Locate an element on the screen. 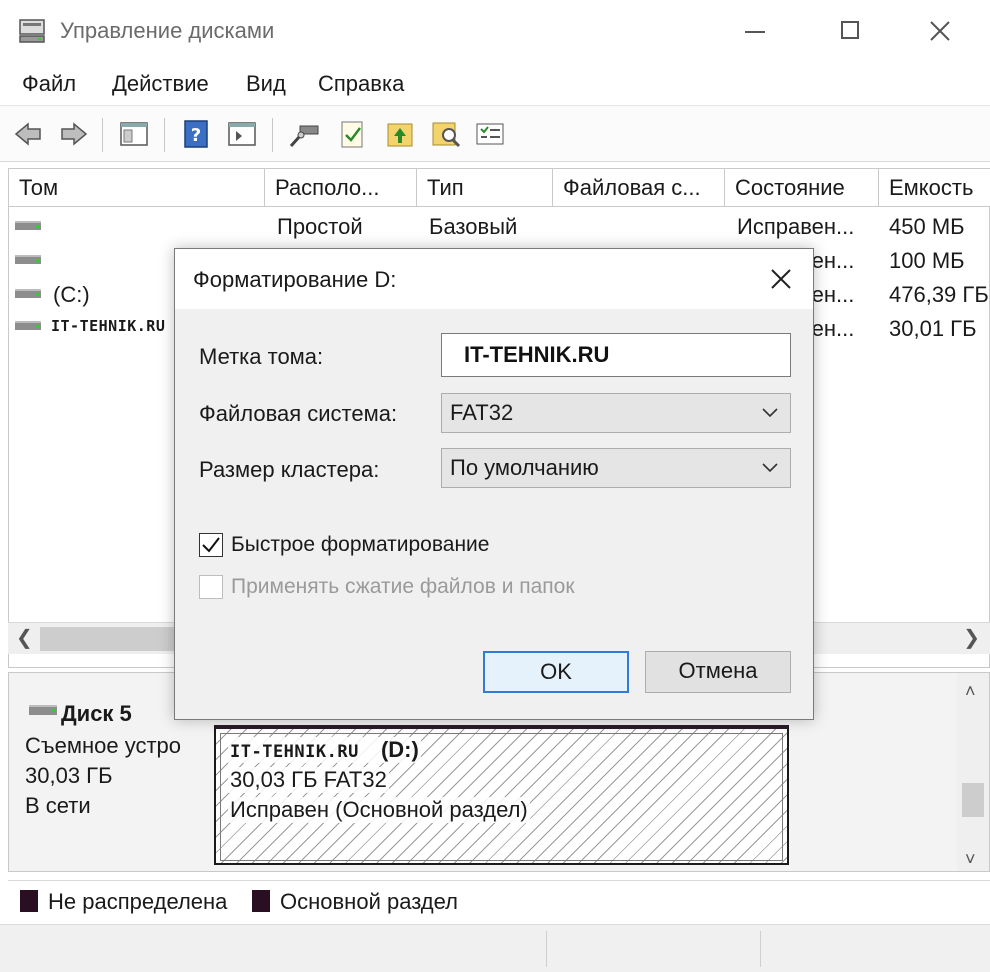 The image size is (990, 972). menu-help: Справка is located at coordinates (361, 84).